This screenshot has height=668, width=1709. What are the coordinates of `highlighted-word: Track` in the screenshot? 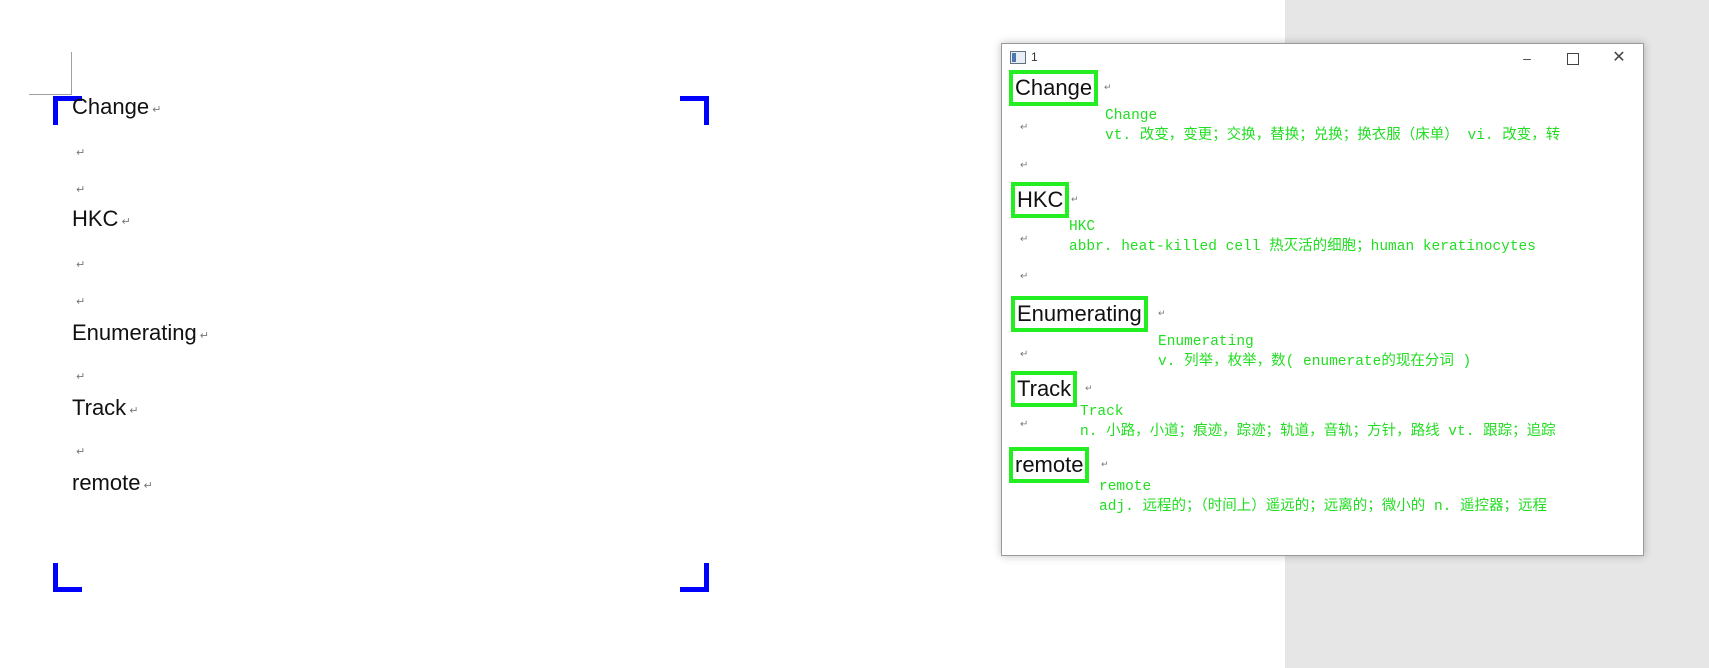 It's located at (1044, 389).